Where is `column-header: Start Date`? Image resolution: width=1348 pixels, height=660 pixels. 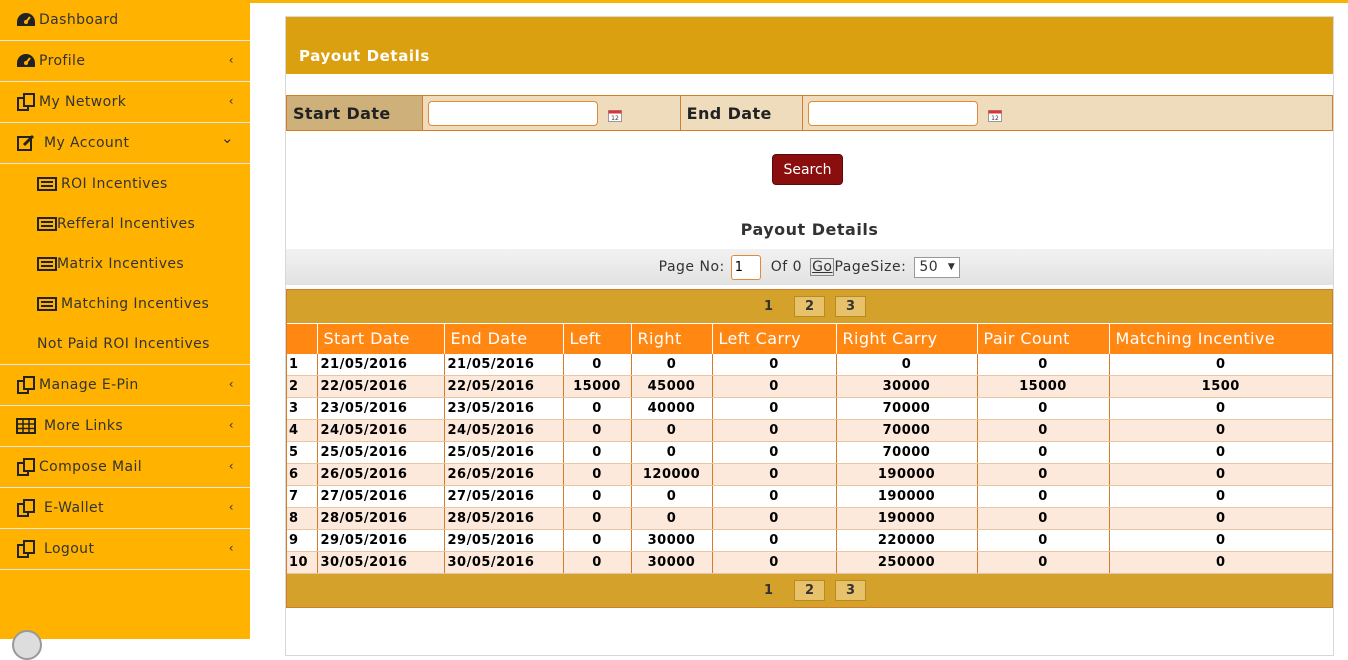 column-header: Start Date is located at coordinates (381, 338).